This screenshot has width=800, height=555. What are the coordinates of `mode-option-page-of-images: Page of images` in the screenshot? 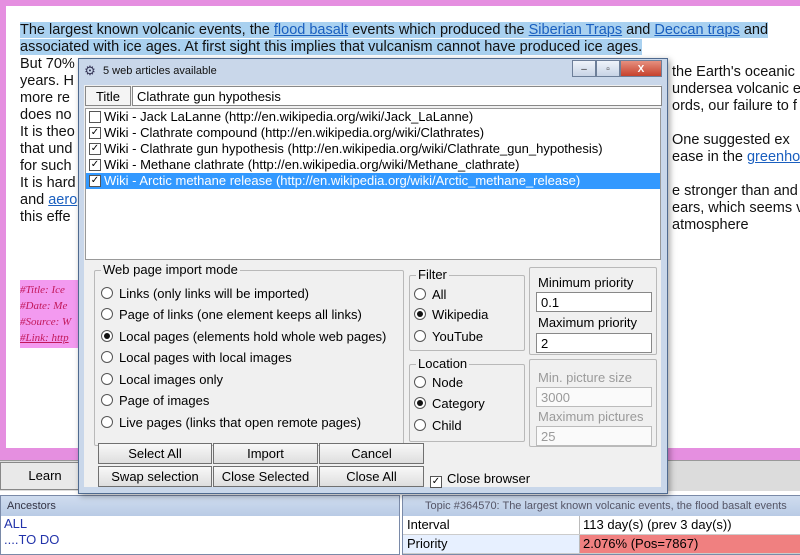 It's located at (155, 400).